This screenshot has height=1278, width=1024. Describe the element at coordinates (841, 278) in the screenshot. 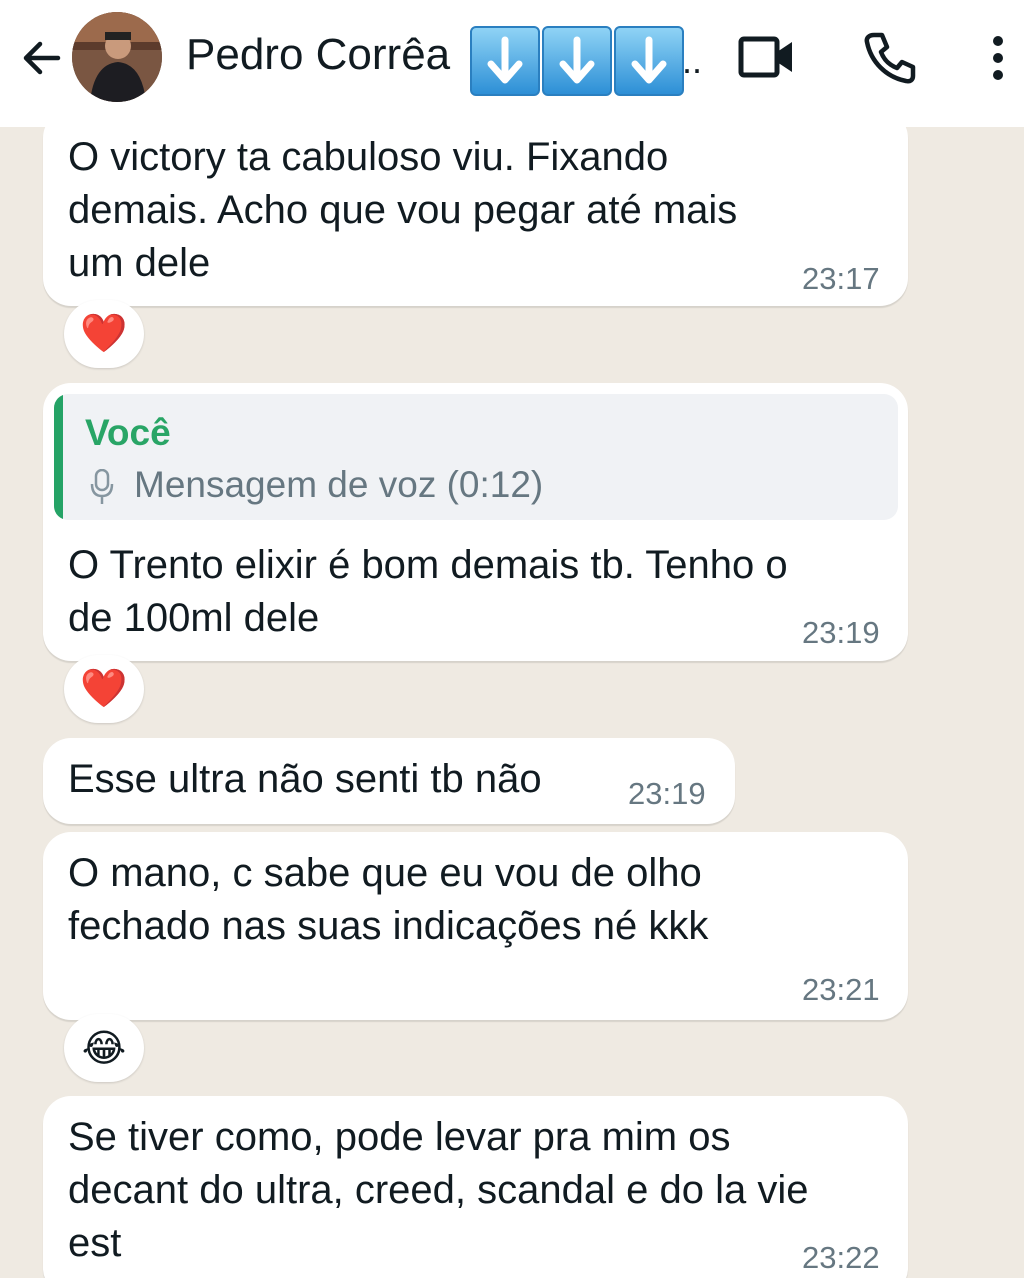

I see `message-time: 23:17` at that location.